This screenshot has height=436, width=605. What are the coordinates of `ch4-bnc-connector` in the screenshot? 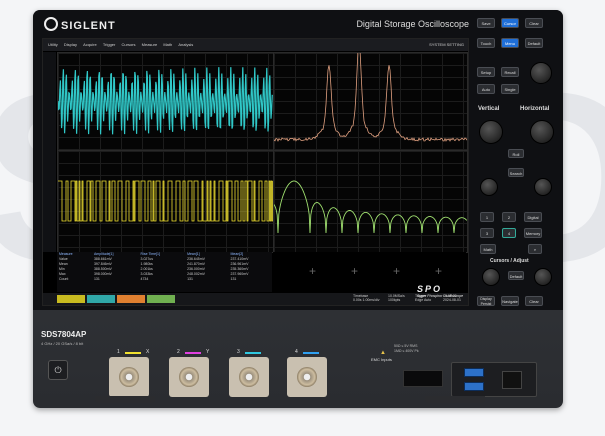 It's located at (307, 377).